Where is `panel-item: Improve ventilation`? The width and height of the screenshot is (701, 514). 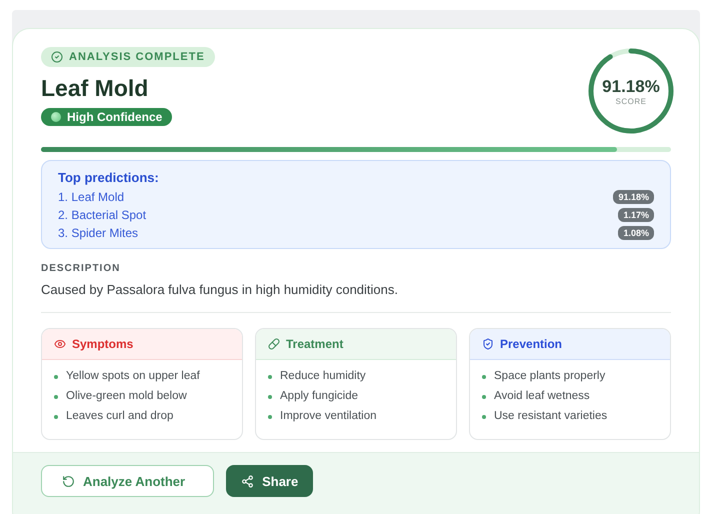
panel-item: Improve ventilation is located at coordinates (328, 416).